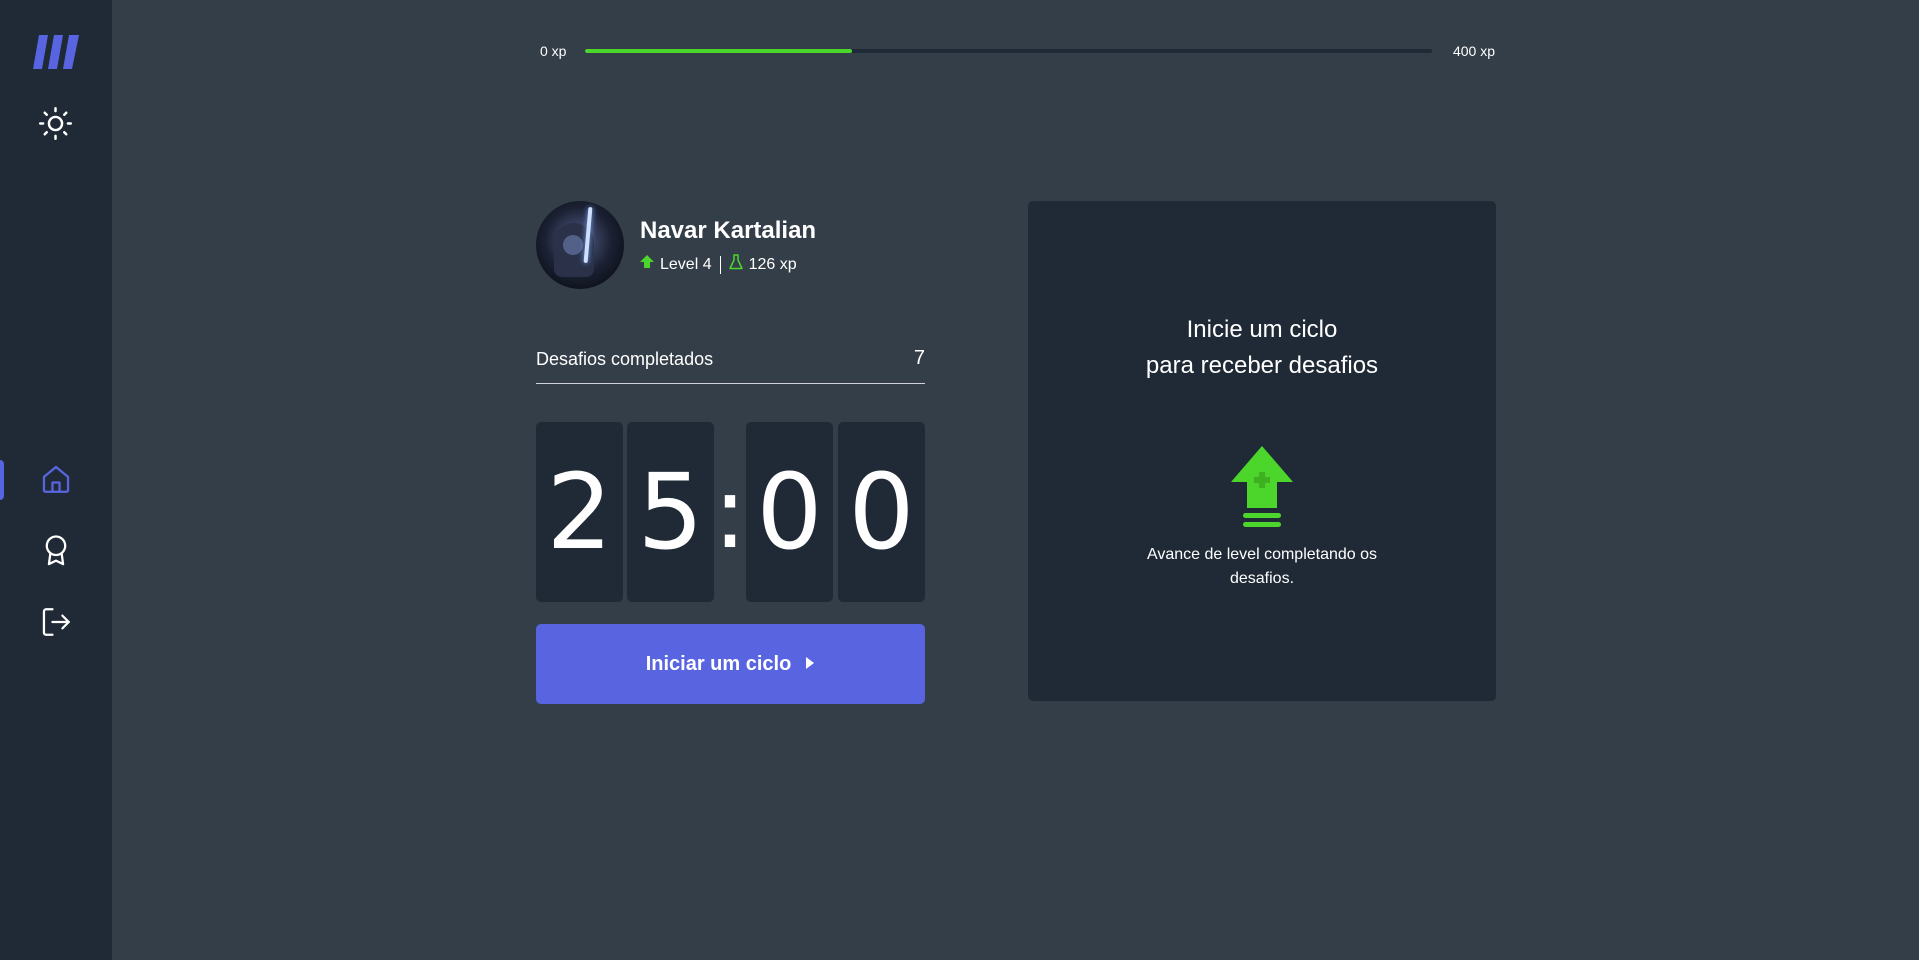 The height and width of the screenshot is (960, 1919). Describe the element at coordinates (735, 264) in the screenshot. I see `flask-icon` at that location.